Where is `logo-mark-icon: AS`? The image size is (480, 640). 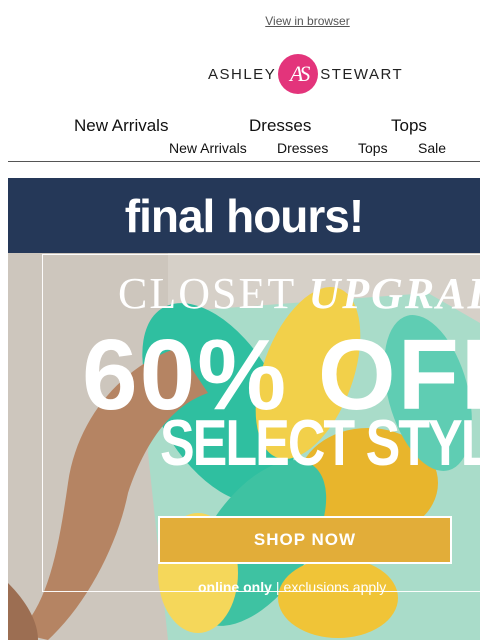 logo-mark-icon: AS is located at coordinates (298, 74).